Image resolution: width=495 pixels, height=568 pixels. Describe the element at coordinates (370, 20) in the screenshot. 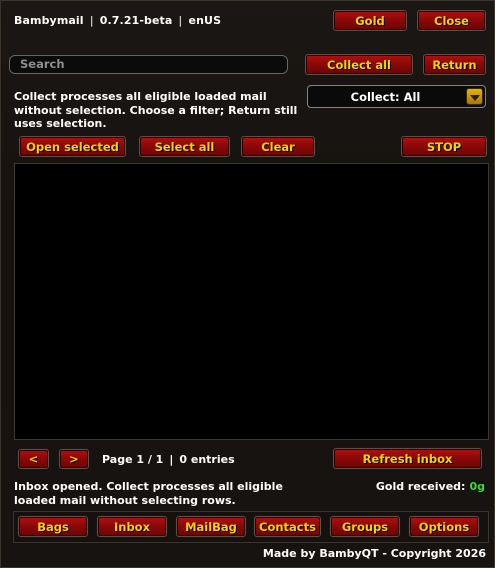

I see `gold-button: Gold` at that location.